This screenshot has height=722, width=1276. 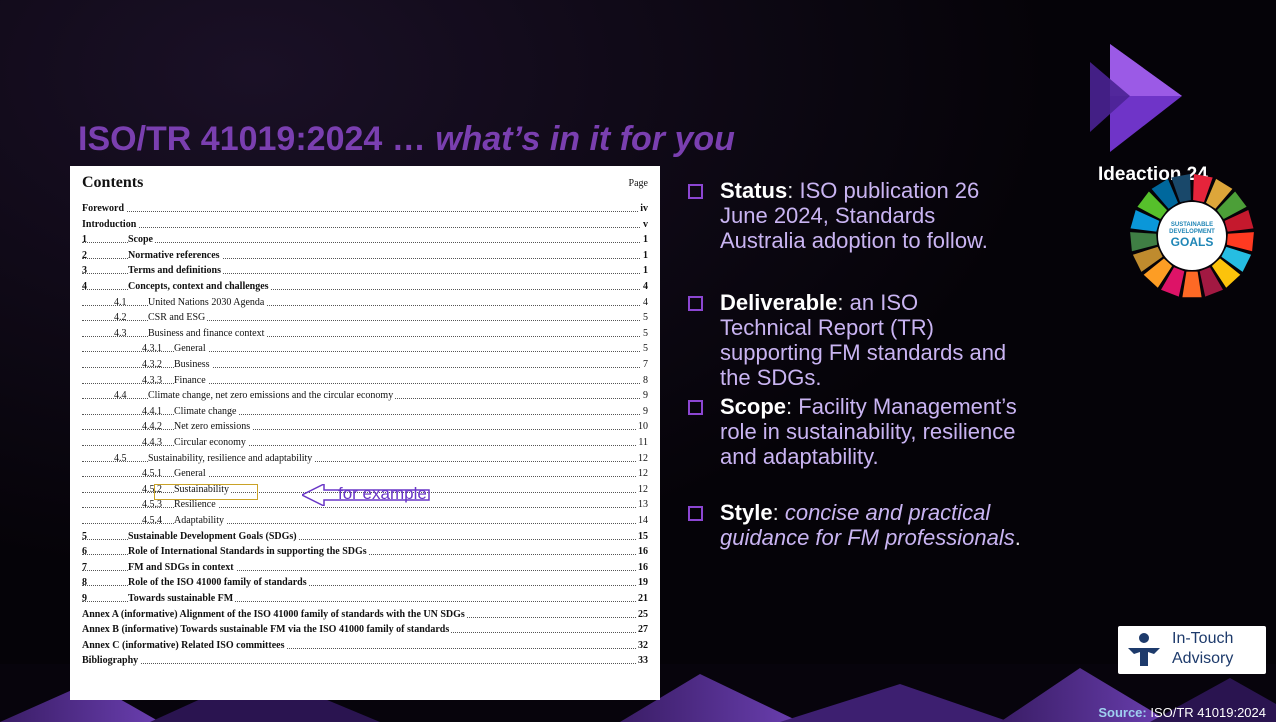 I want to click on toc-label: Business and finance context, so click(x=207, y=333).